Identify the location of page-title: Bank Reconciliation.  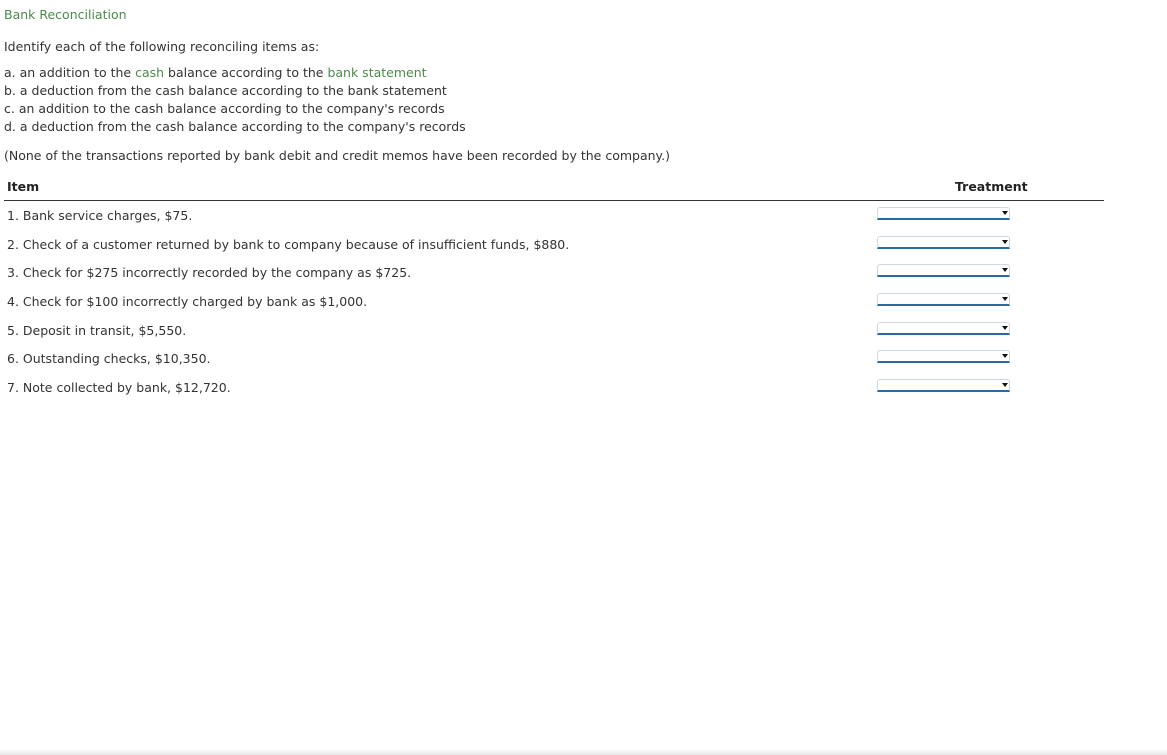
(65, 14).